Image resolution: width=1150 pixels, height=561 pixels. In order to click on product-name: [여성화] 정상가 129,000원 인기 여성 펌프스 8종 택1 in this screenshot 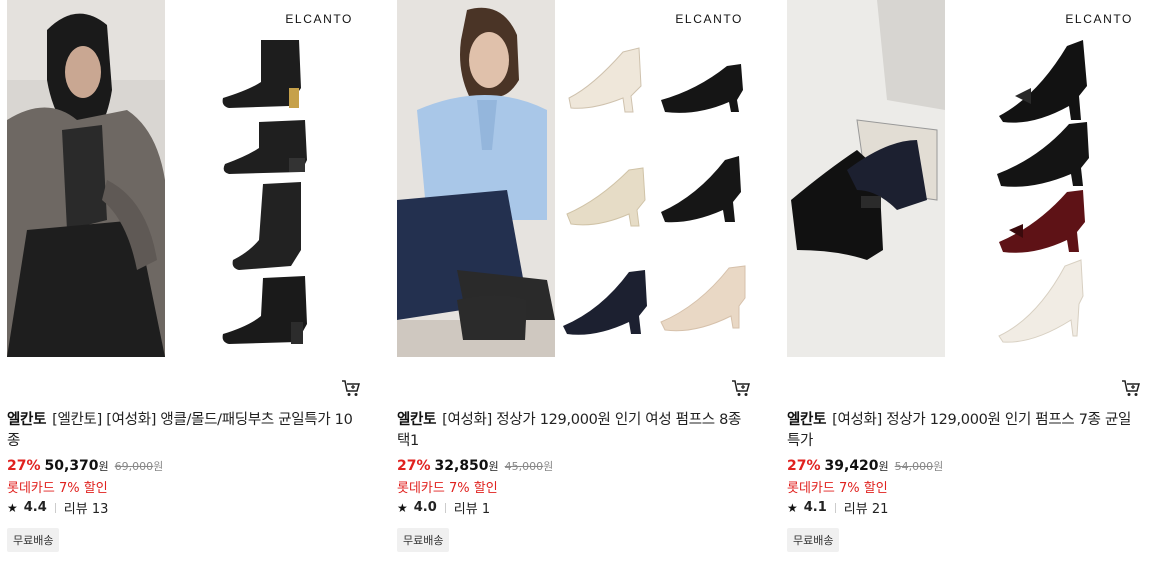, I will do `click(569, 430)`.